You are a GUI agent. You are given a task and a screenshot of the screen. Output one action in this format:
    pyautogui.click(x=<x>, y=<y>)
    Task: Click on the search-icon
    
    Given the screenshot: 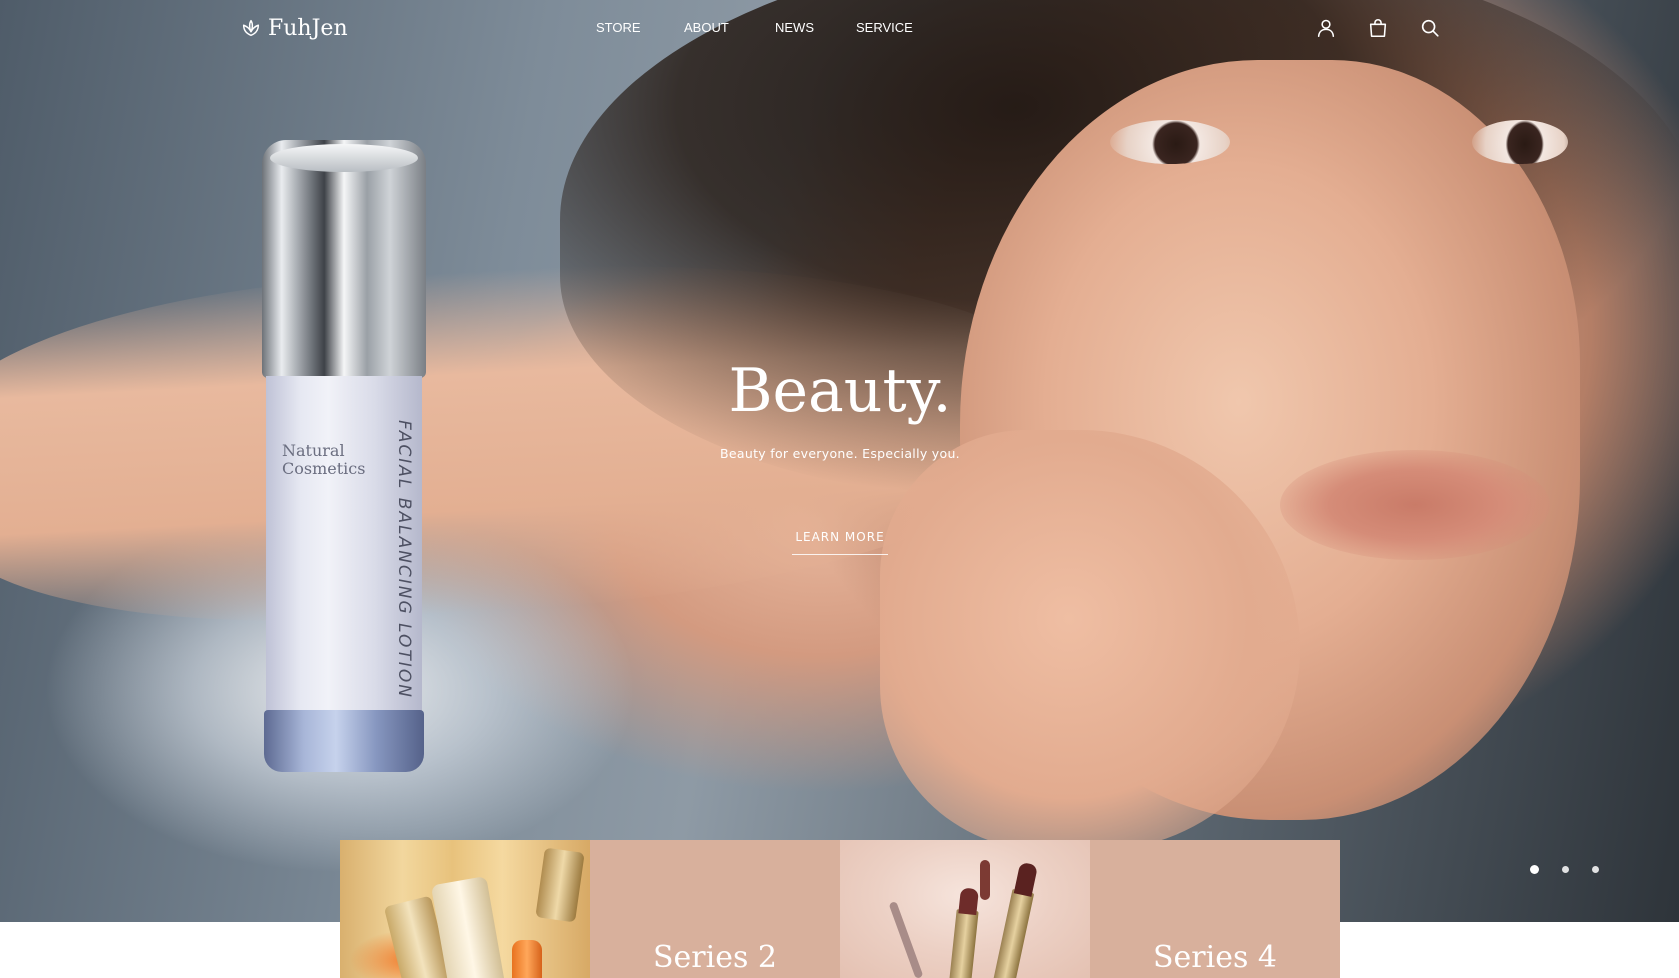 What is the action you would take?
    pyautogui.click(x=1430, y=28)
    